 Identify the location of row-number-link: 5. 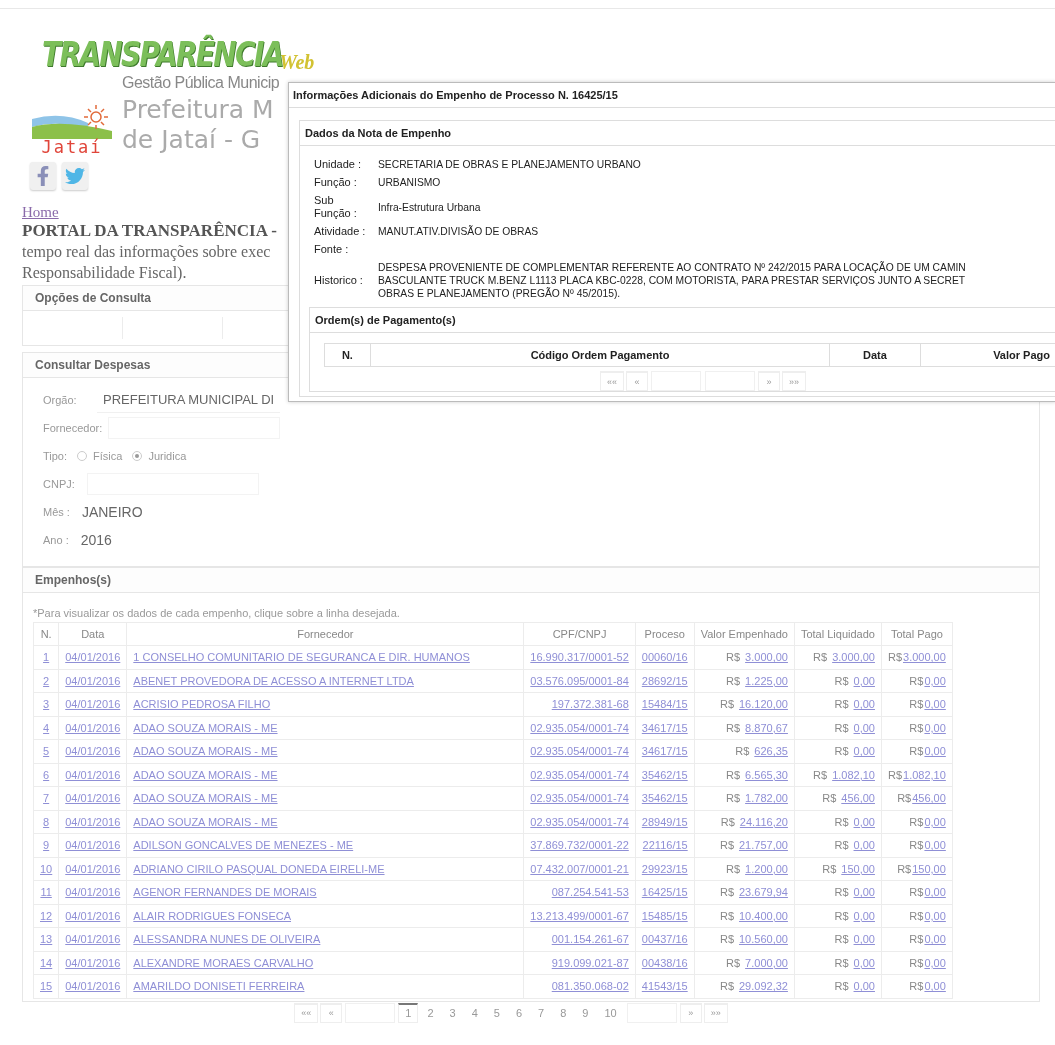
(46, 751).